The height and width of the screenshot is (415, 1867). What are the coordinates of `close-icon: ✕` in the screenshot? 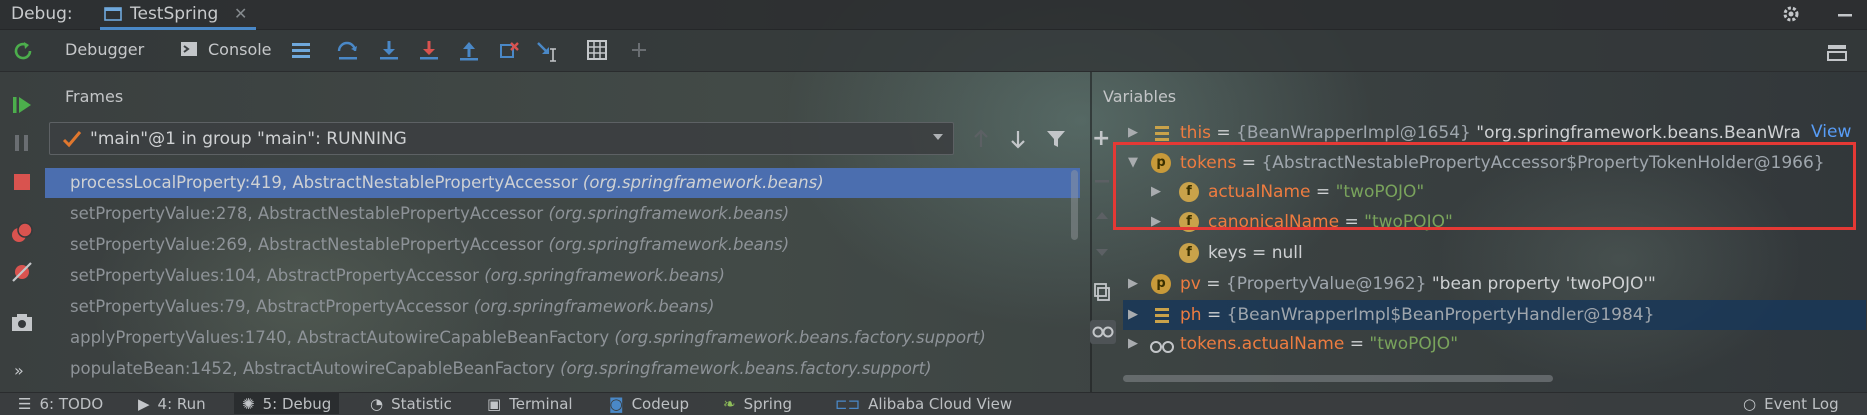 It's located at (240, 13).